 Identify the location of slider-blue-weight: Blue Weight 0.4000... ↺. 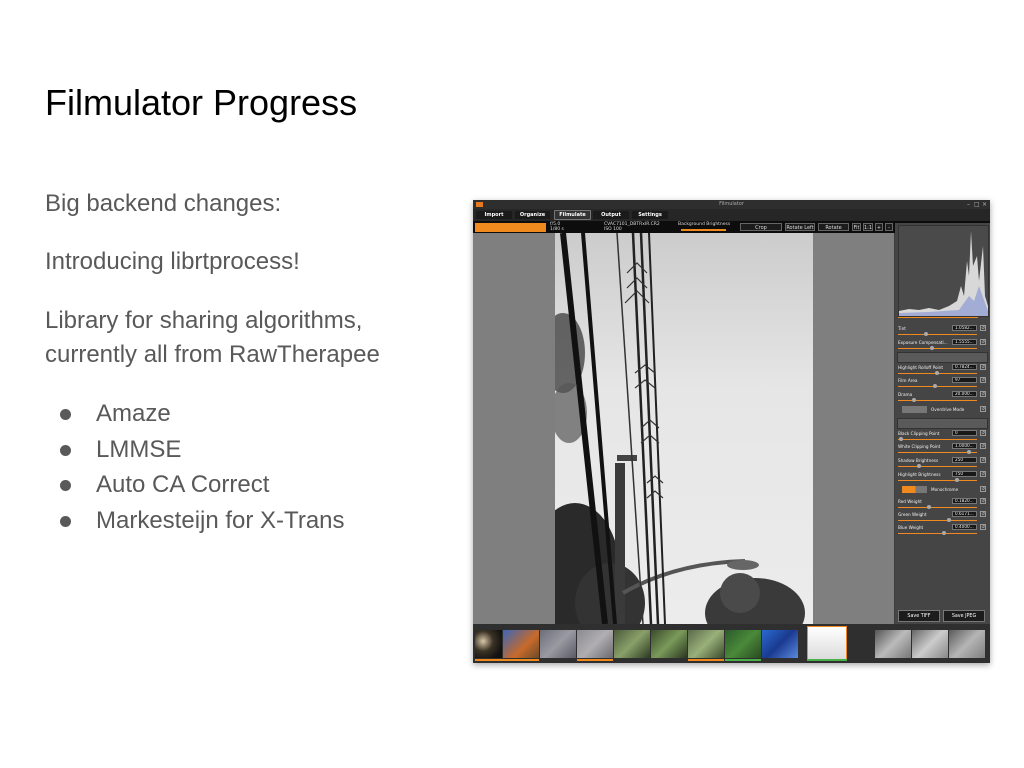
(942, 530).